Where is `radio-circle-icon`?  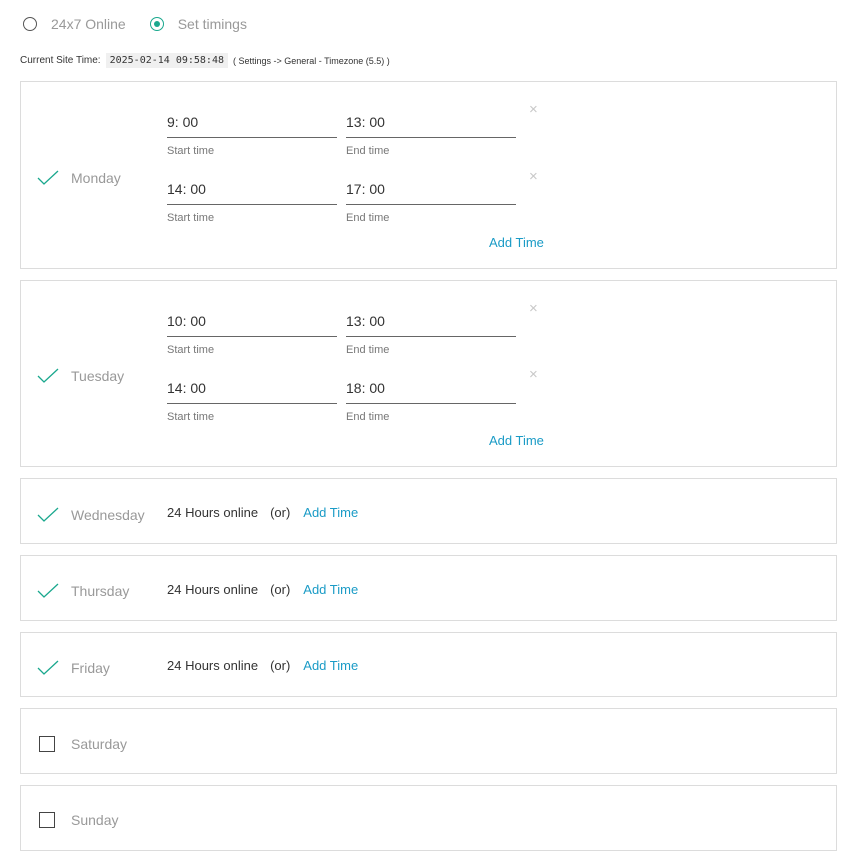
radio-circle-icon is located at coordinates (30, 24).